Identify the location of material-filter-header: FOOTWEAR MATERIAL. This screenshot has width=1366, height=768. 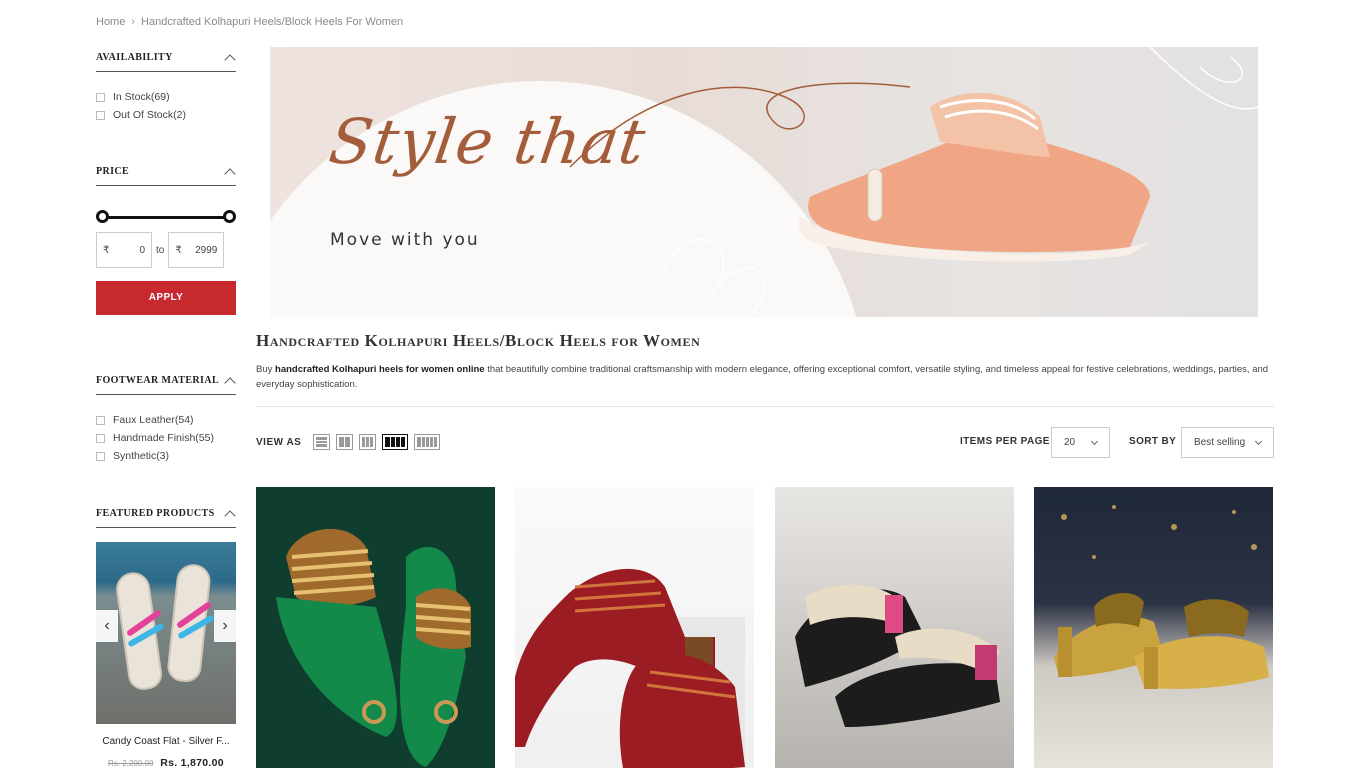
(166, 381).